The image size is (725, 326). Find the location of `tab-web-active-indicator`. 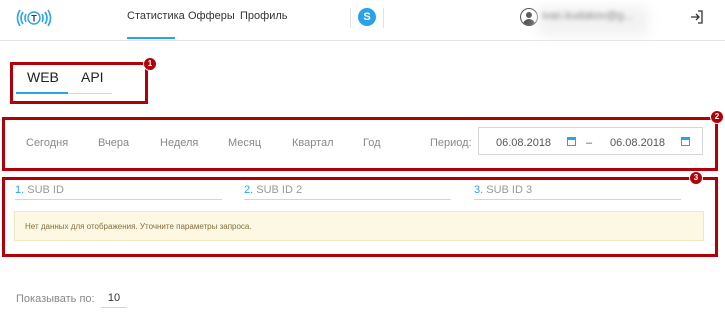

tab-web-active-indicator is located at coordinates (42, 93).